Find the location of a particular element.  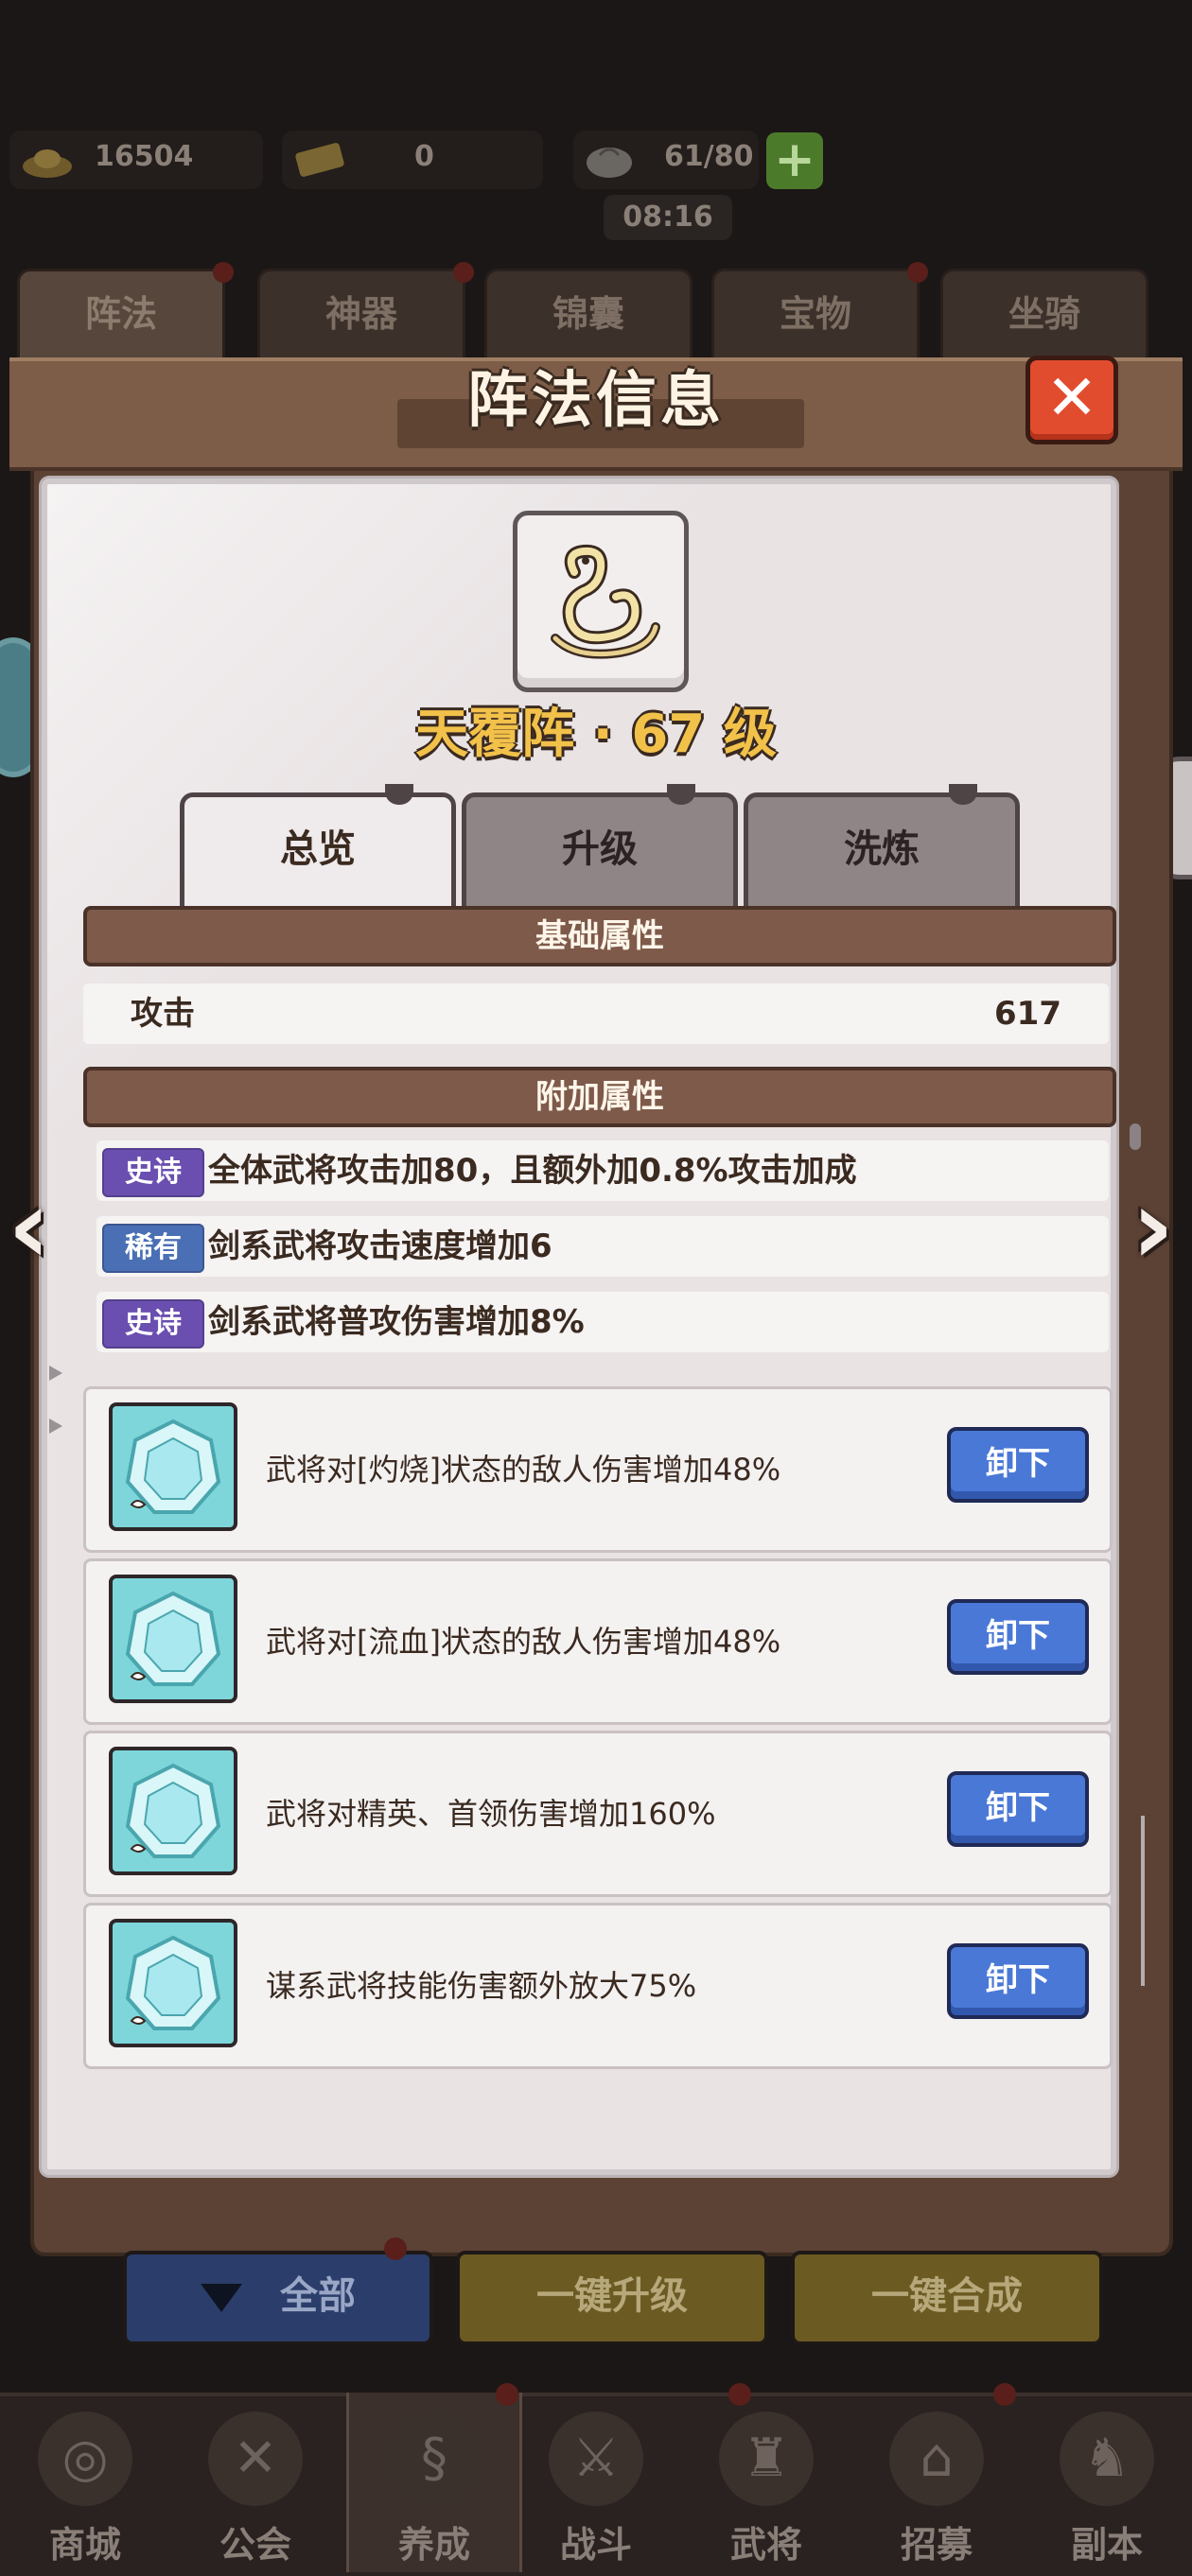

nav-label: 武将 is located at coordinates (765, 2545).